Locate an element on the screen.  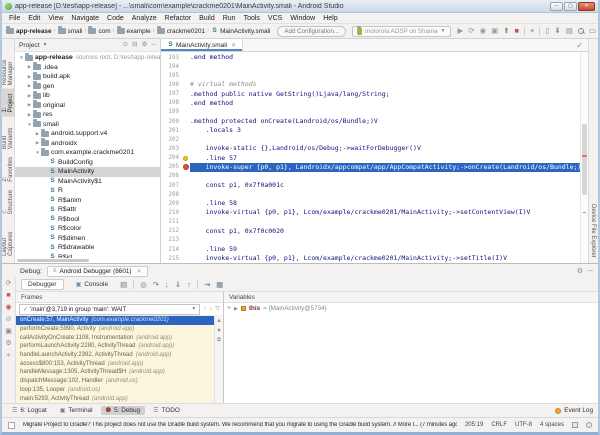
tab-mainactivity-smali: S MainActivity.smali ✕ is located at coordinates (202, 45).